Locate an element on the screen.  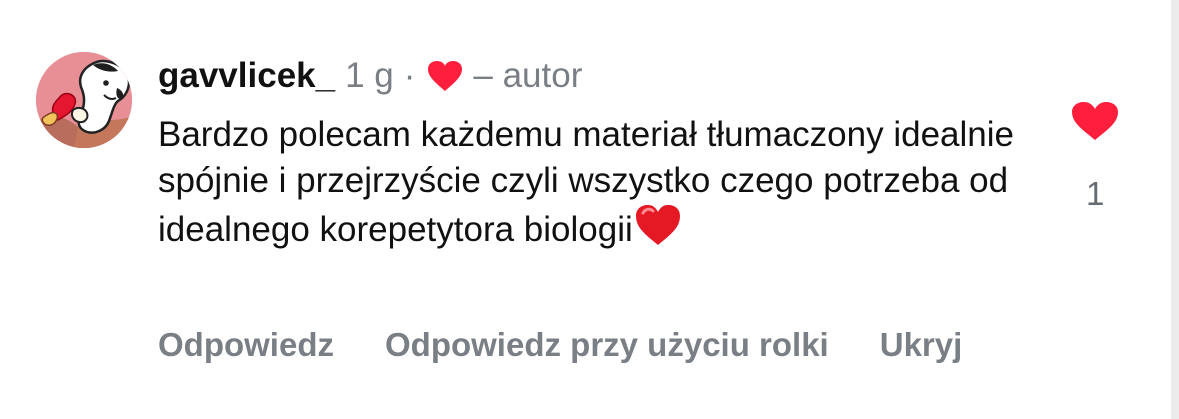
avatar is located at coordinates (84, 100).